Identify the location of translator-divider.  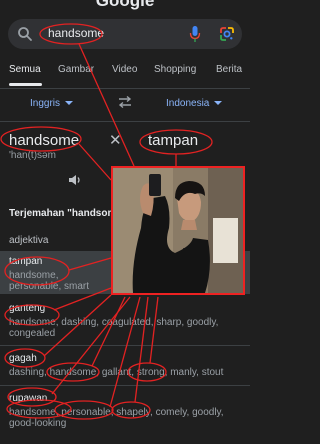
(125, 121).